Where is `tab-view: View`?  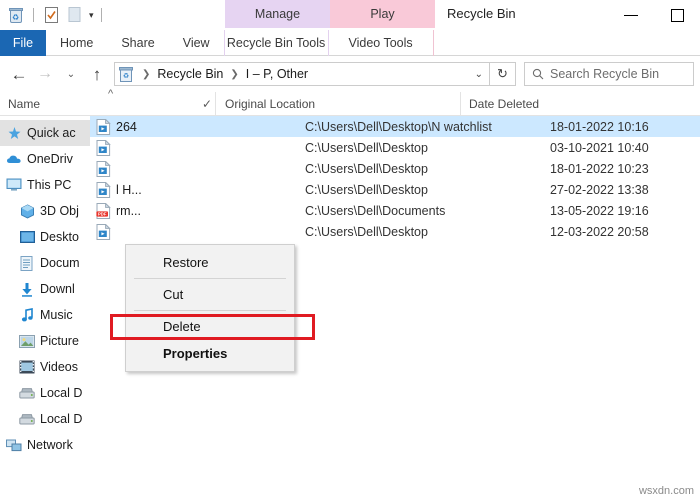 tab-view: View is located at coordinates (196, 43).